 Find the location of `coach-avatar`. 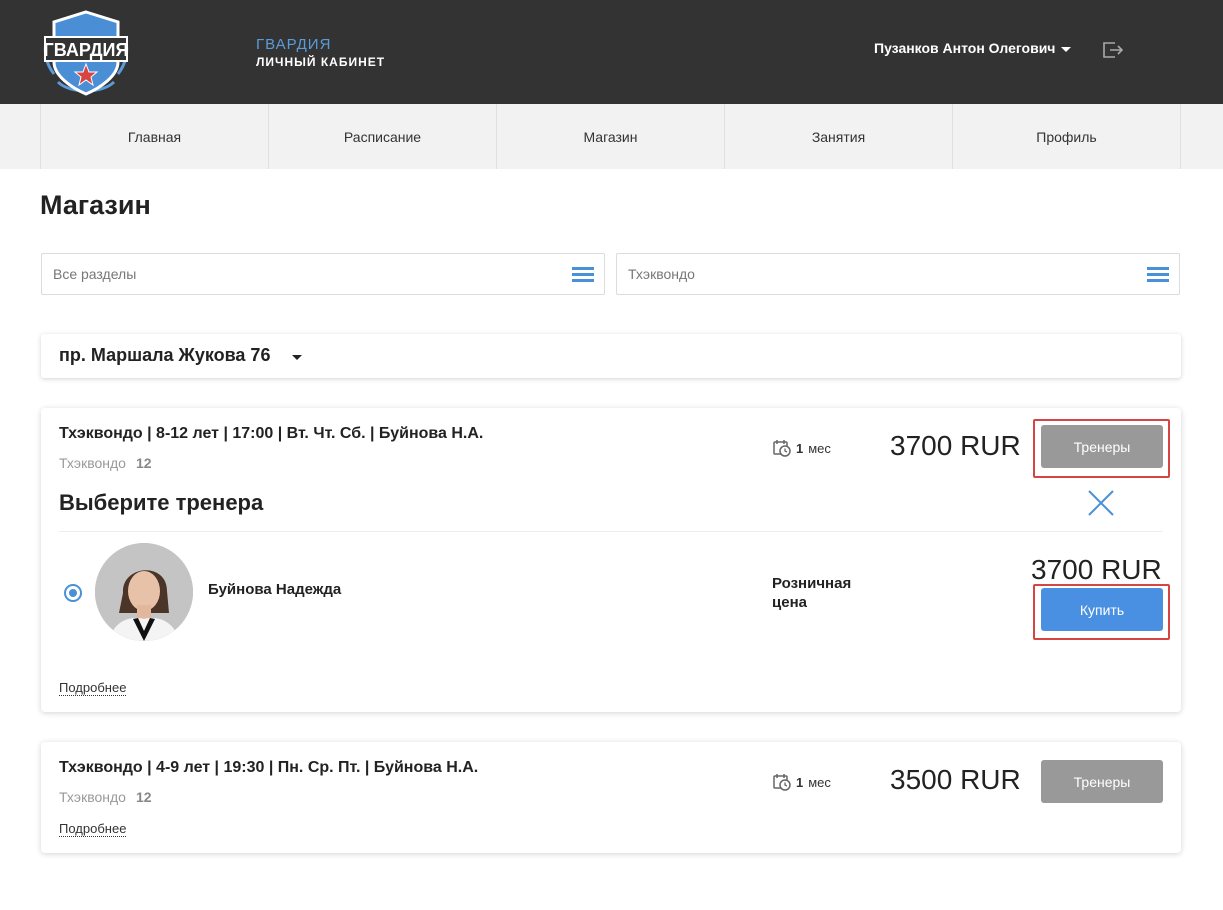

coach-avatar is located at coordinates (144, 592).